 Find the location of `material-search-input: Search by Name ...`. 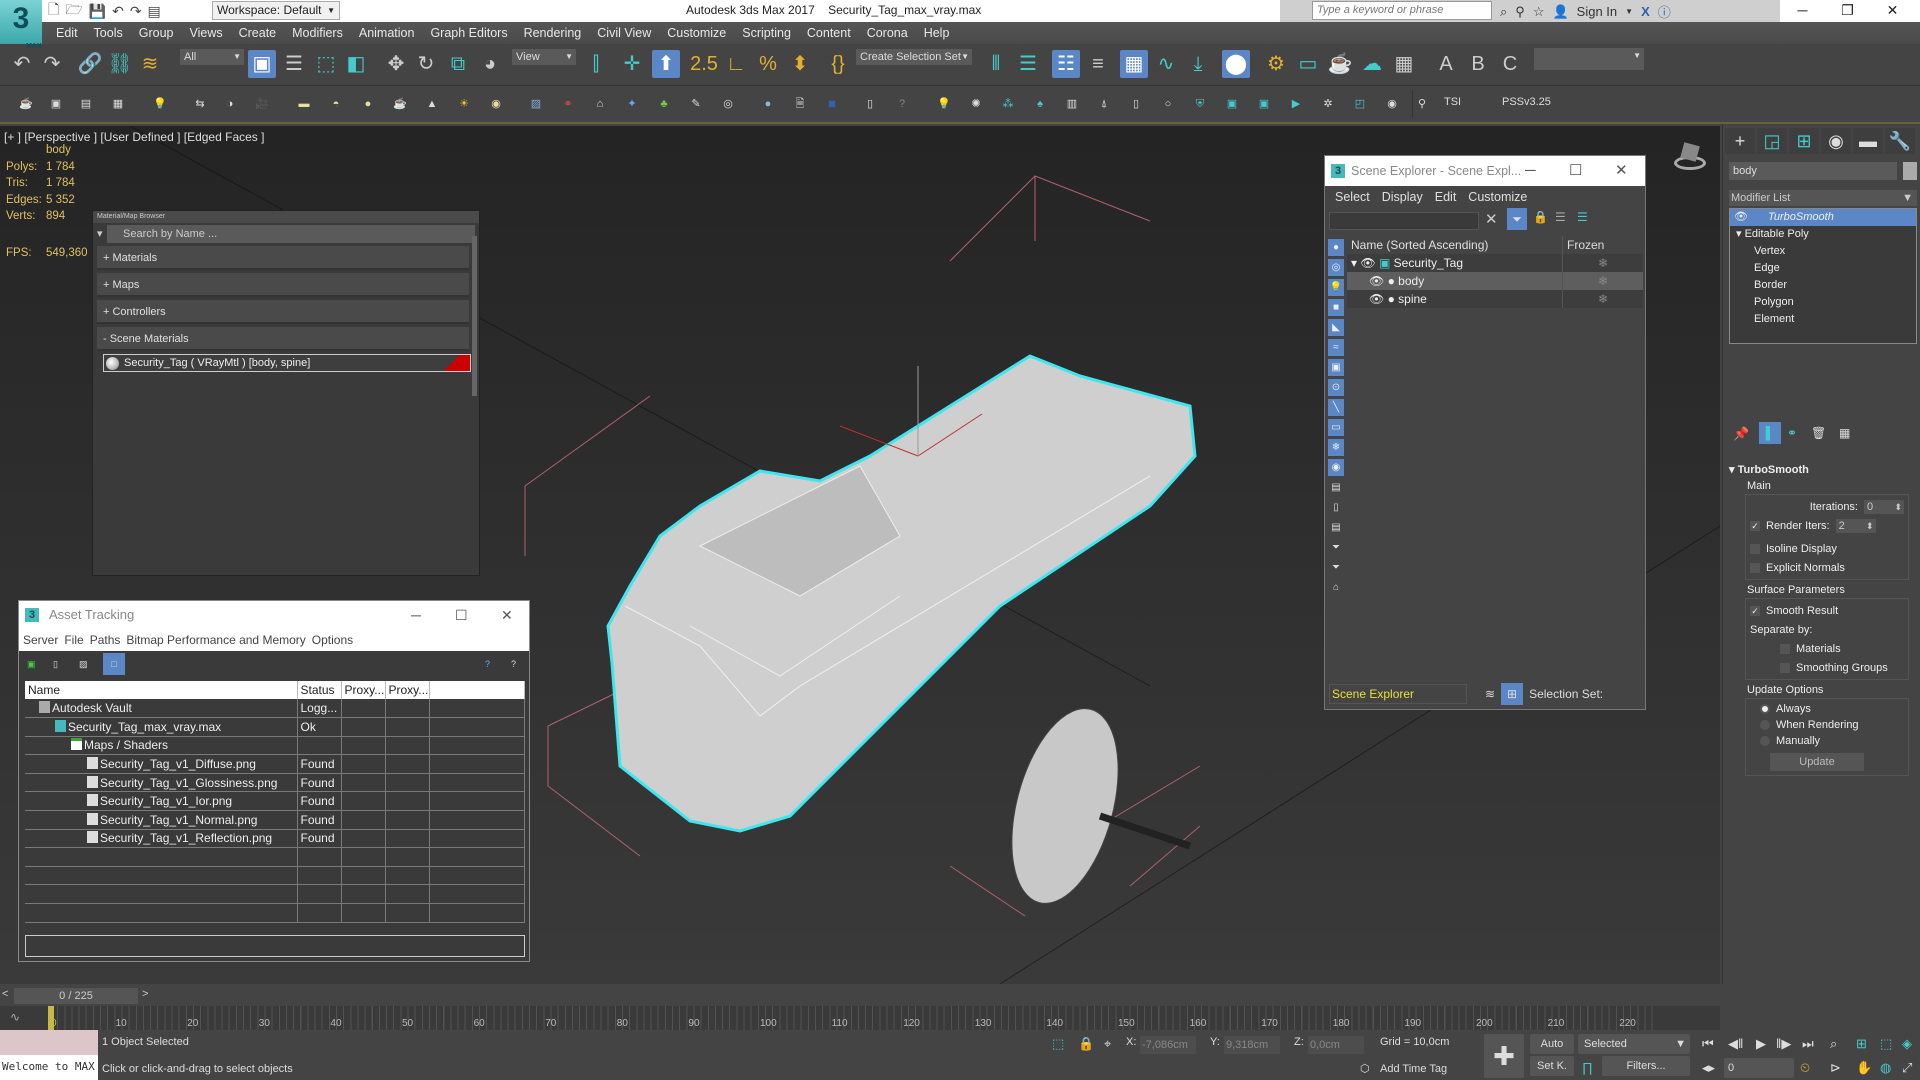

material-search-input: Search by Name ... is located at coordinates (286, 234).